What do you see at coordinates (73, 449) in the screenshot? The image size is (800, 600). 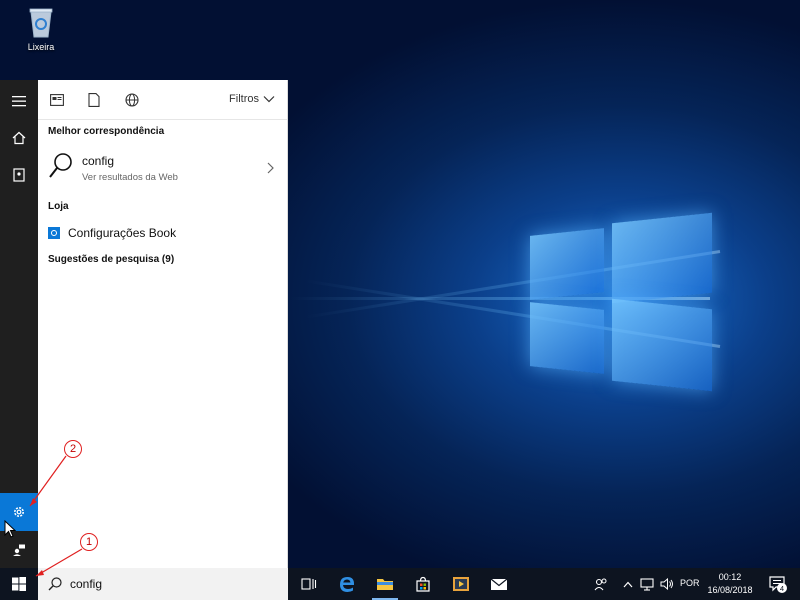 I see `annotation-callout-2: 2` at bounding box center [73, 449].